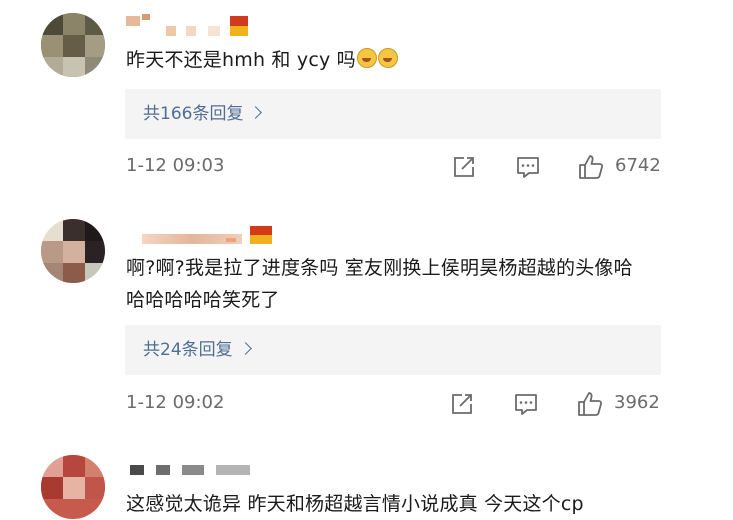  Describe the element at coordinates (406, 60) in the screenshot. I see `comment-text: 昨天不还是hmh 和 ycy 吗` at that location.